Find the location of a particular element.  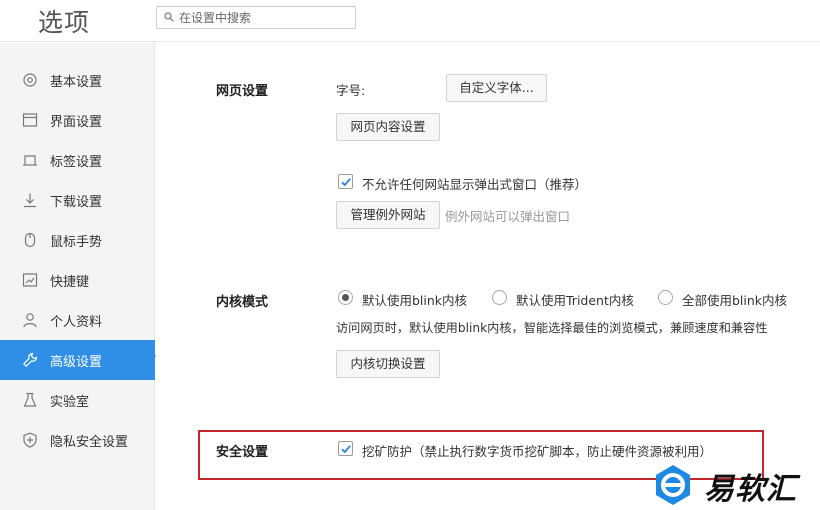

sidebar-item-label: 基本设置 is located at coordinates (76, 82).